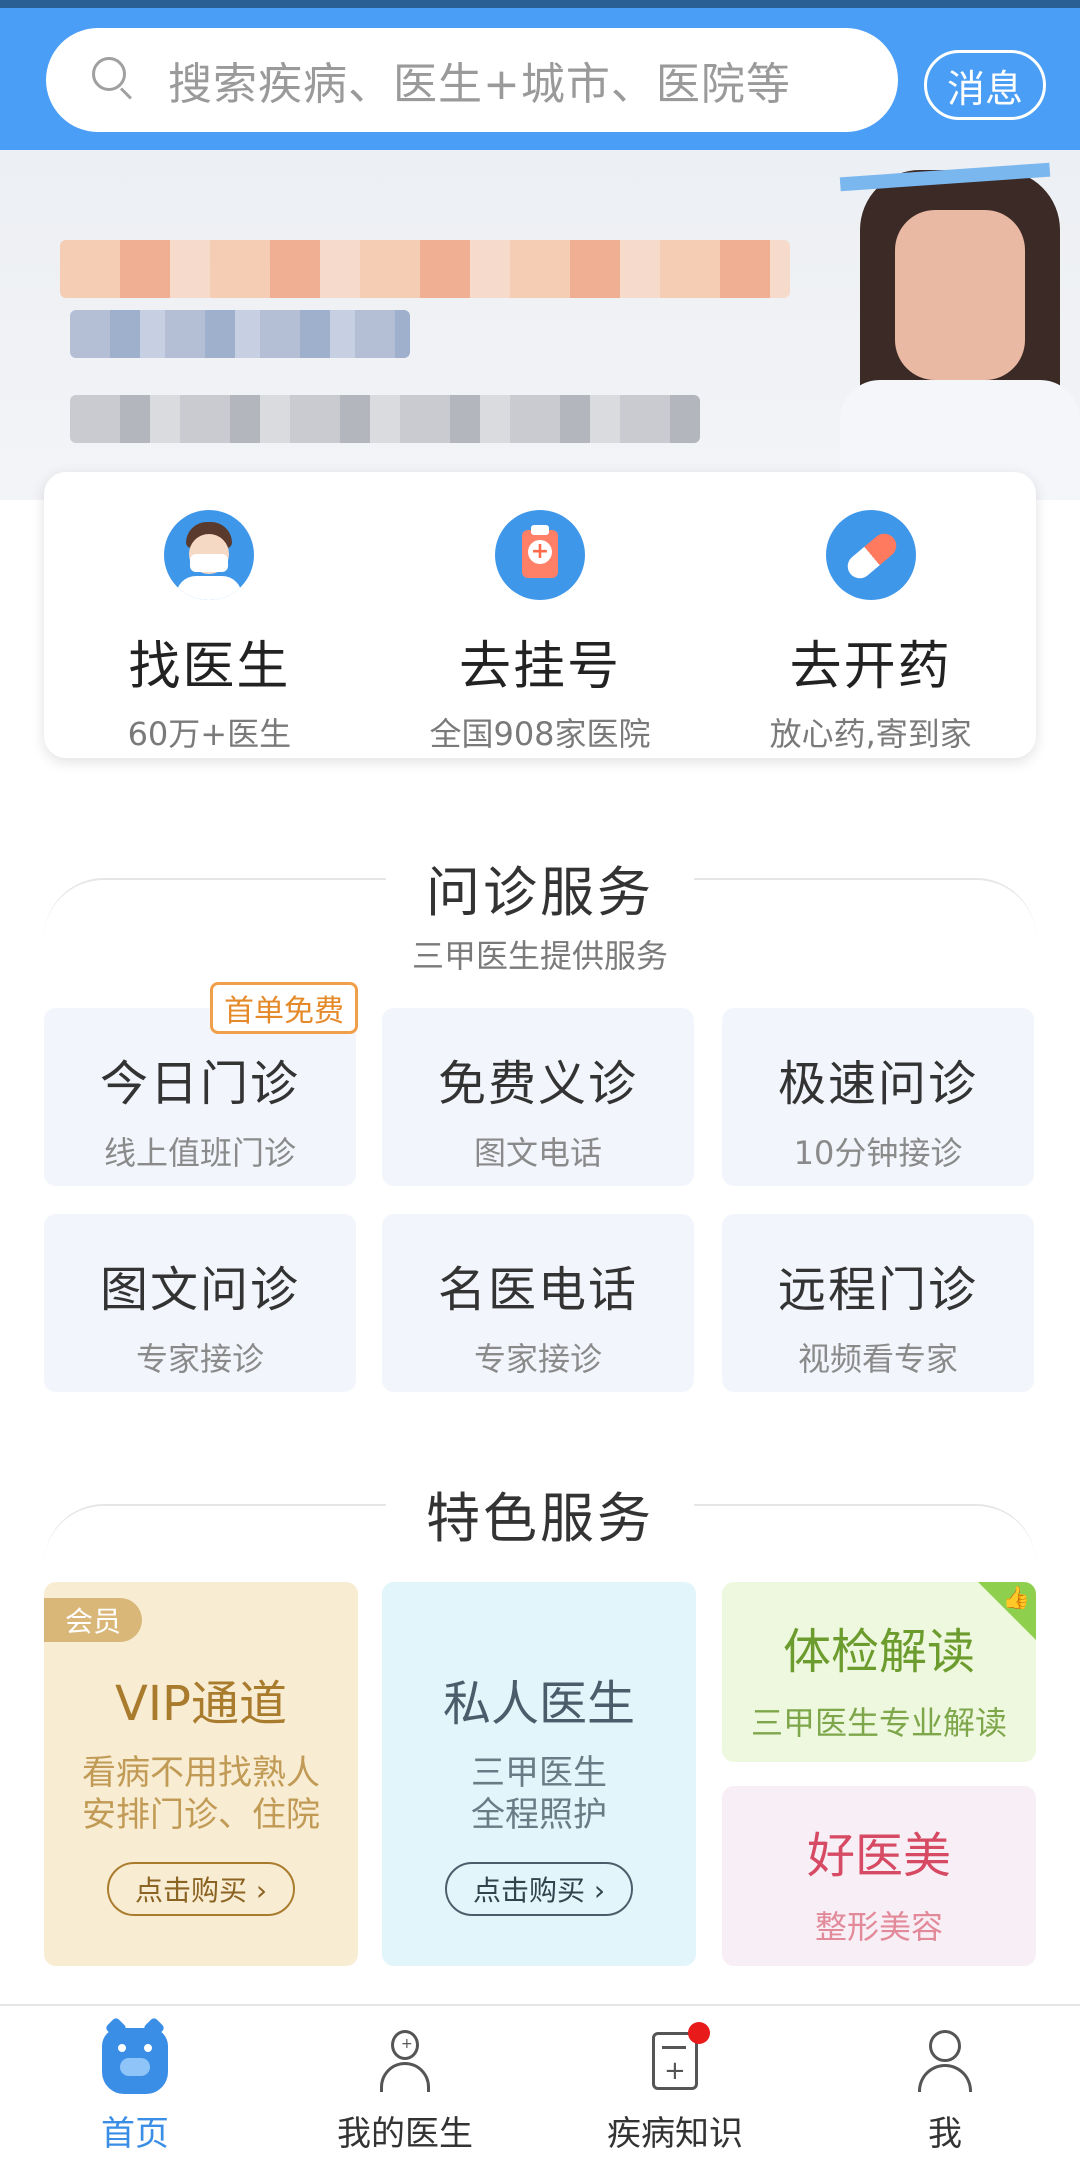 The height and width of the screenshot is (2168, 1080). Describe the element at coordinates (870, 615) in the screenshot. I see `medicine-entry: 去开药 放心药,寄到家` at that location.